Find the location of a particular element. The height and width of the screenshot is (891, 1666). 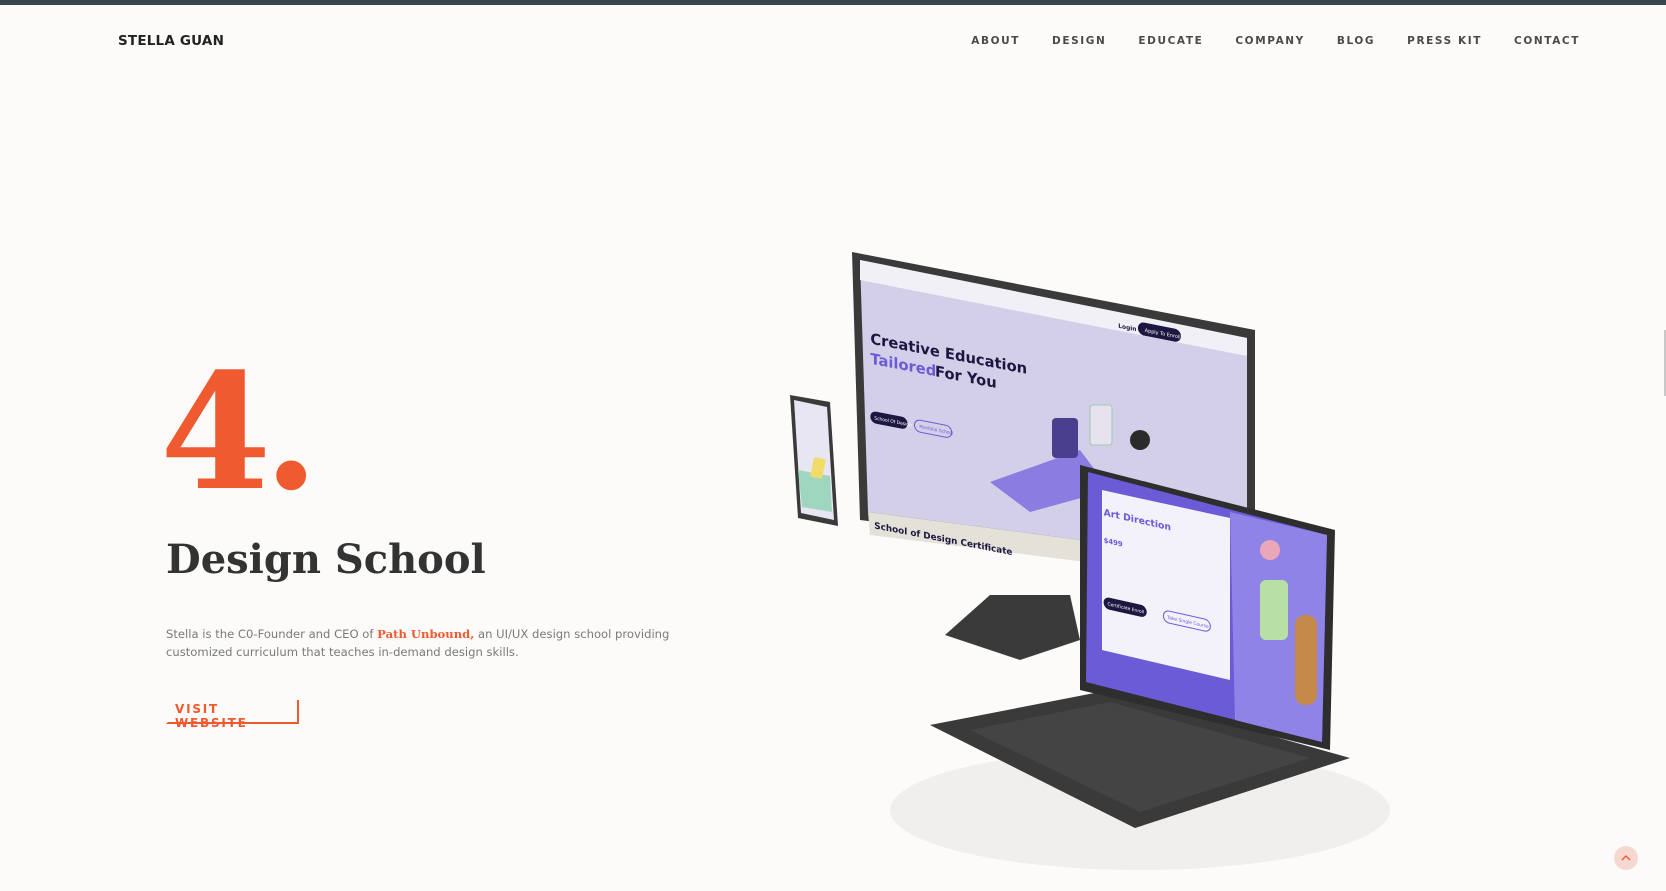

path-unbound-link: Path Unbound, is located at coordinates (425, 634).